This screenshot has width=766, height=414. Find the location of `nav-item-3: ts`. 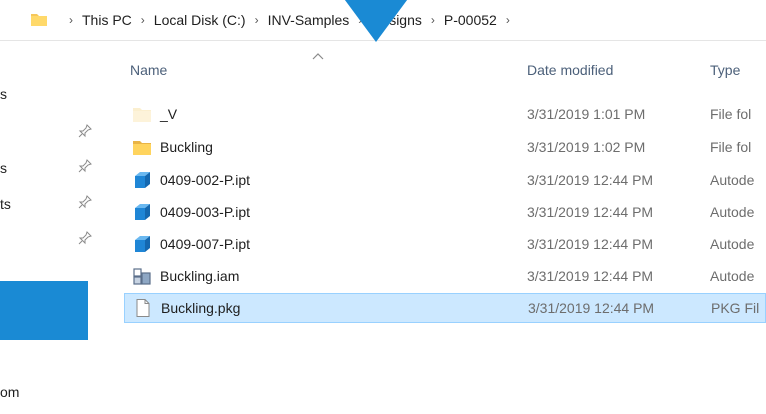

nav-item-3: ts is located at coordinates (5, 204).